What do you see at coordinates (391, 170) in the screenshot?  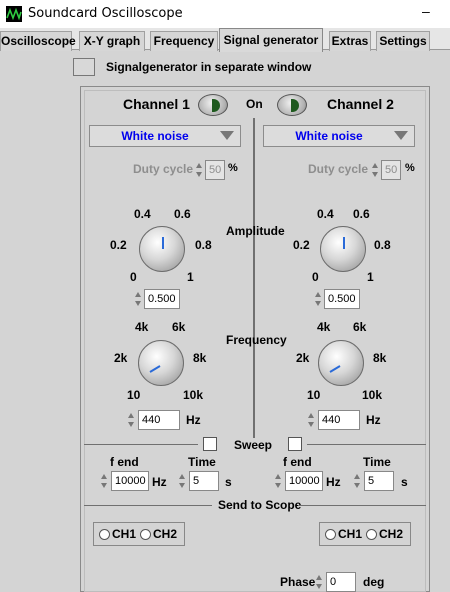 I see `channel2-duty-input: 50` at bounding box center [391, 170].